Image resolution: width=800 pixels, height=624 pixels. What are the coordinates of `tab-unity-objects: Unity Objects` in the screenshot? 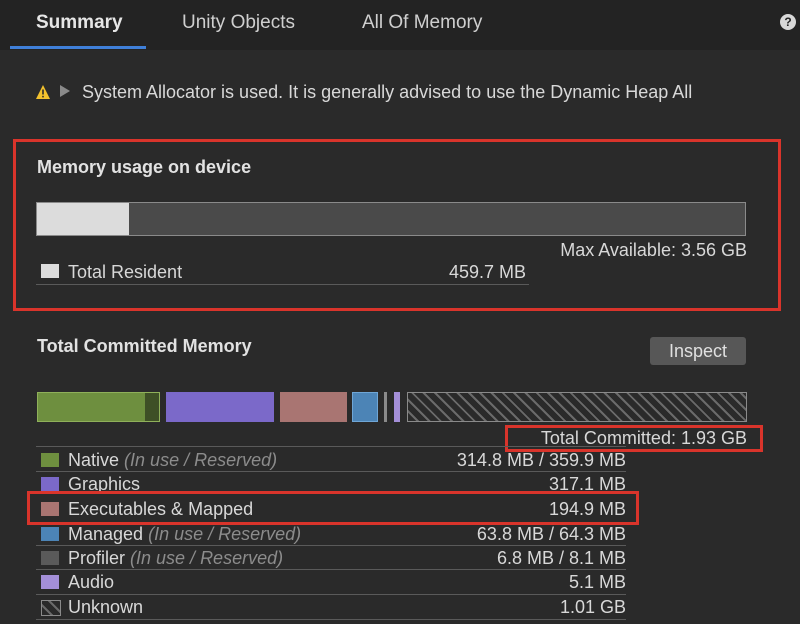 It's located at (238, 23).